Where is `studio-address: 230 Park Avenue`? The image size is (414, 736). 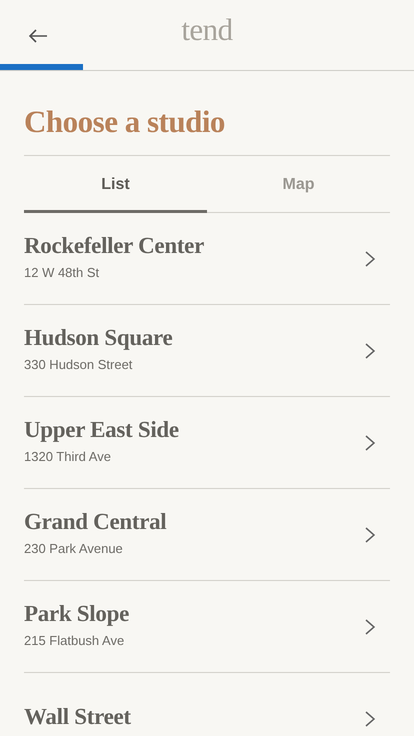 studio-address: 230 Park Avenue is located at coordinates (74, 548).